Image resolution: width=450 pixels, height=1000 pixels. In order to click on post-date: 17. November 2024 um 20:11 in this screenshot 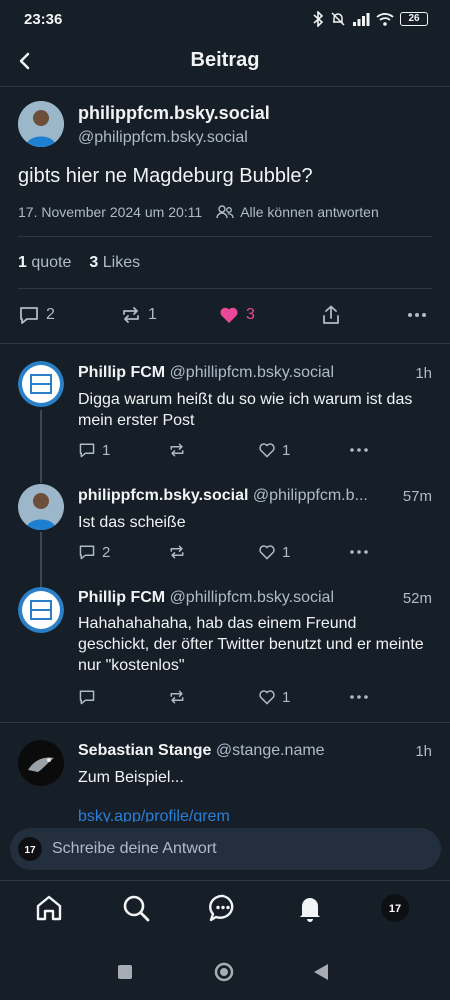, I will do `click(110, 212)`.